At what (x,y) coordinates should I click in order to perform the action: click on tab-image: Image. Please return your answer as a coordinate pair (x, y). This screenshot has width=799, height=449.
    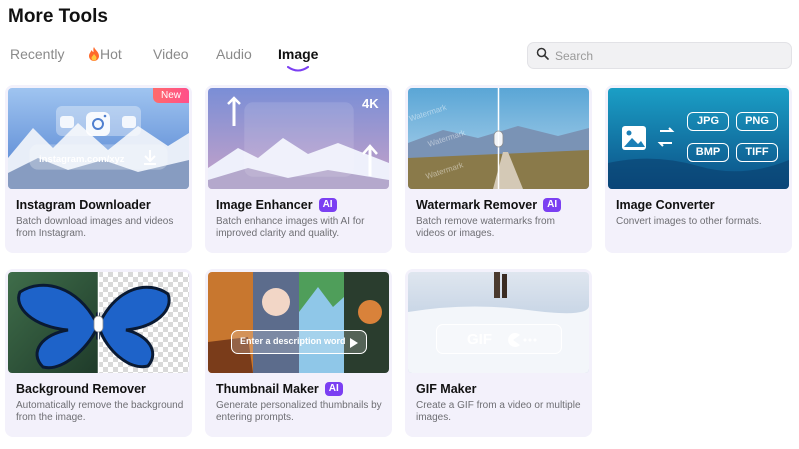
    Looking at the image, I should click on (298, 59).